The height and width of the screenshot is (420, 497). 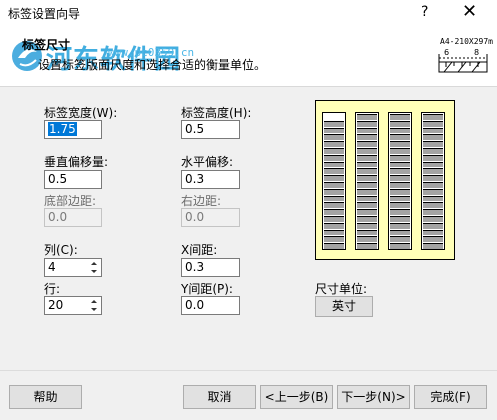 What do you see at coordinates (152, 65) in the screenshot?
I see `step-description: 设置标签版面尺度和选择合适的衡量单位。` at bounding box center [152, 65].